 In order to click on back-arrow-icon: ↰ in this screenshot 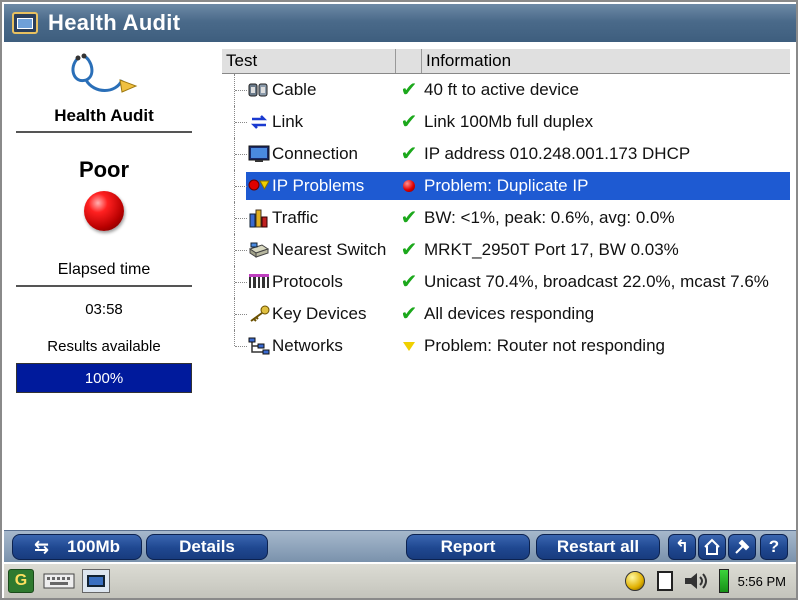, I will do `click(682, 546)`.